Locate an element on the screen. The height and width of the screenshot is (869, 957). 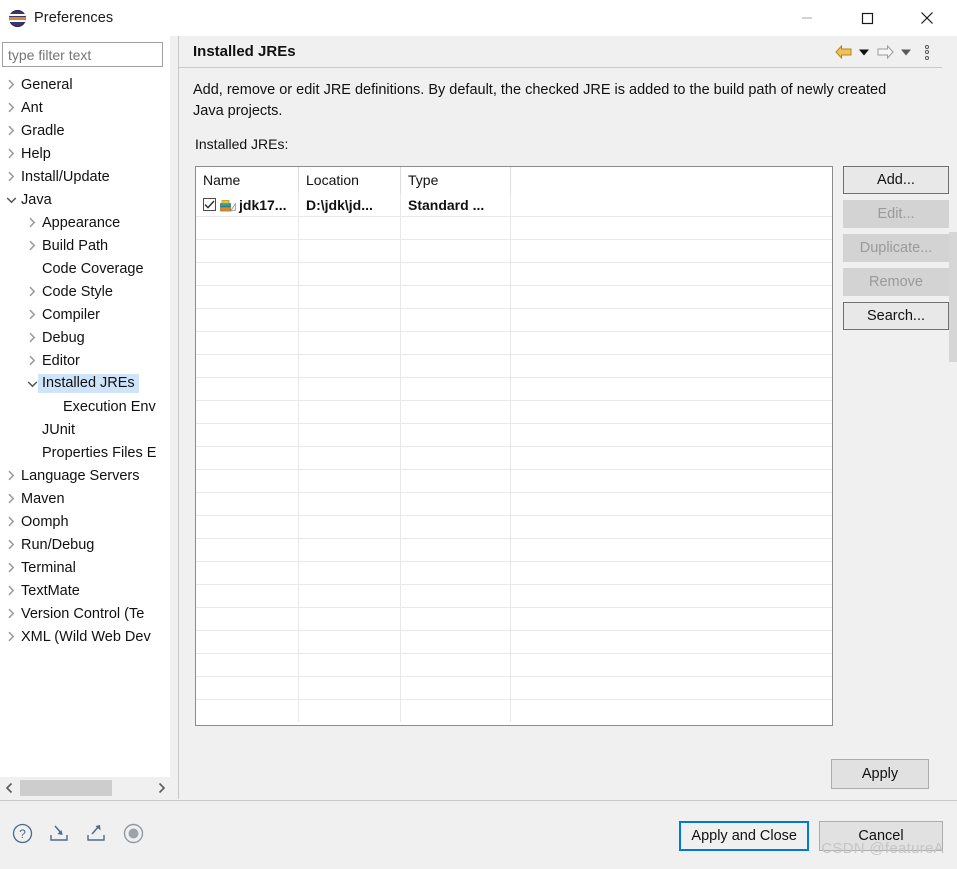
import-icon is located at coordinates (59, 833).